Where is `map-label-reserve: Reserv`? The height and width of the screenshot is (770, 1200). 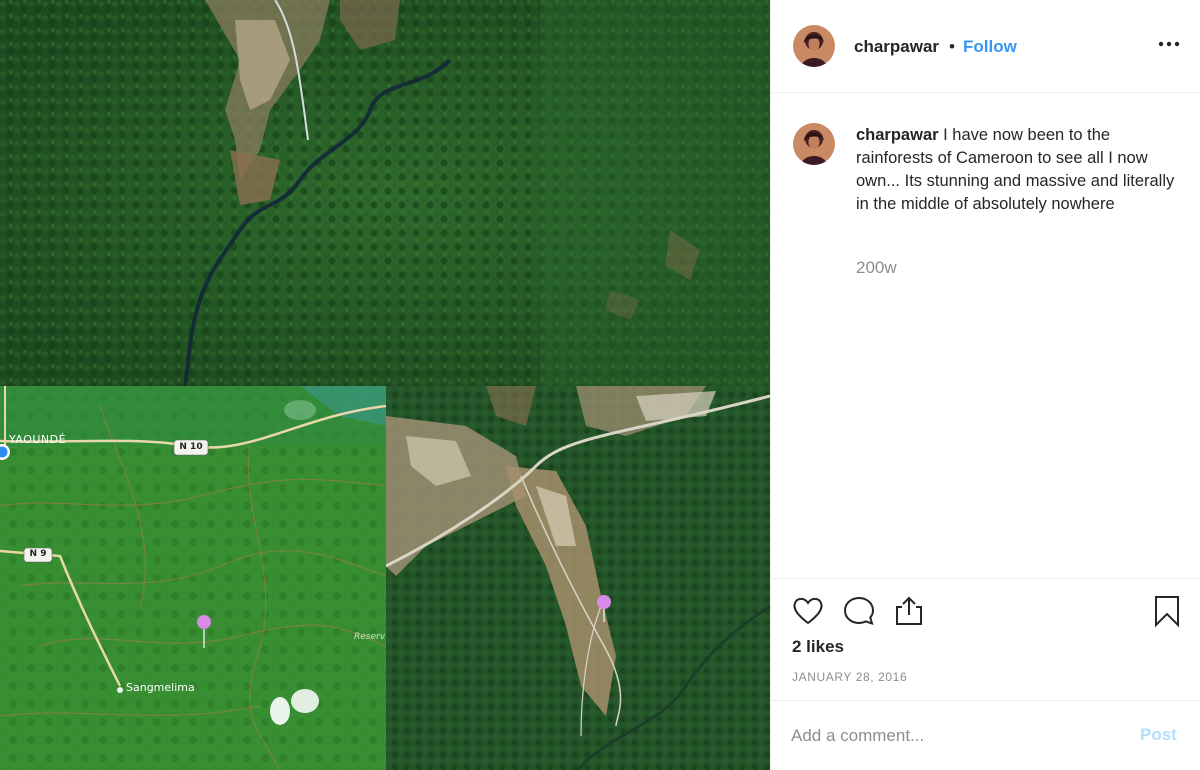
map-label-reserve: Reserv is located at coordinates (370, 637).